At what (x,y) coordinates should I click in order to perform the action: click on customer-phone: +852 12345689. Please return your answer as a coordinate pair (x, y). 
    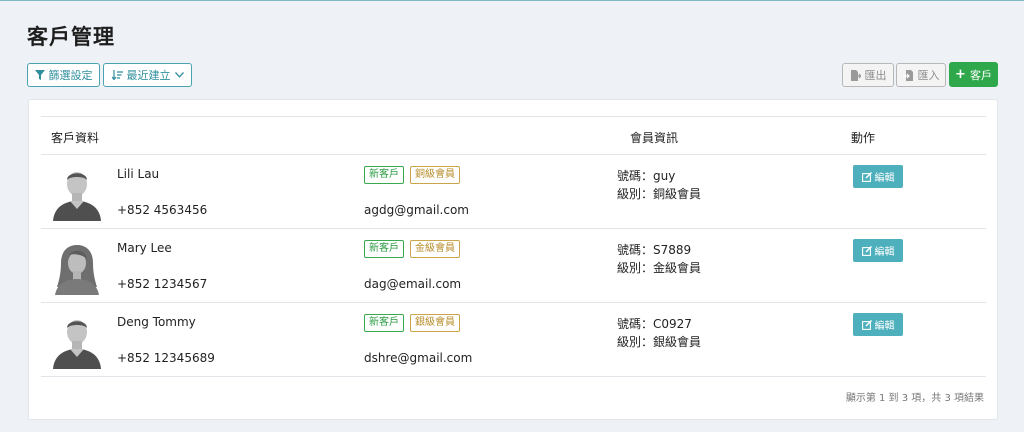
    Looking at the image, I should click on (166, 358).